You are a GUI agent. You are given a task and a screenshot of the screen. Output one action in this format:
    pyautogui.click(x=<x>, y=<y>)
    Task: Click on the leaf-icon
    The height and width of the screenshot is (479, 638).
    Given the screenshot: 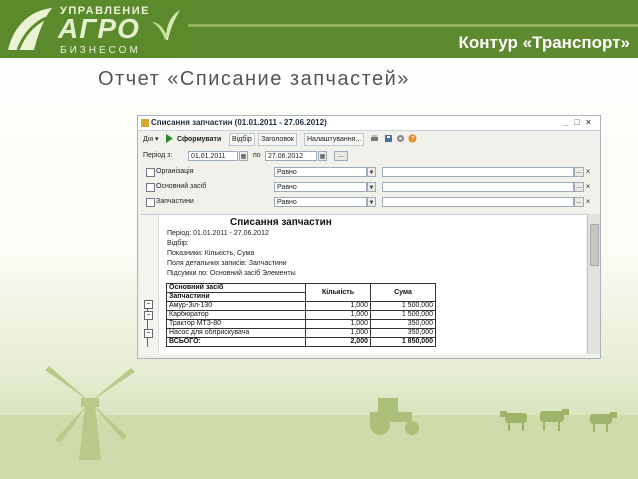 What is the action you would take?
    pyautogui.click(x=30, y=29)
    